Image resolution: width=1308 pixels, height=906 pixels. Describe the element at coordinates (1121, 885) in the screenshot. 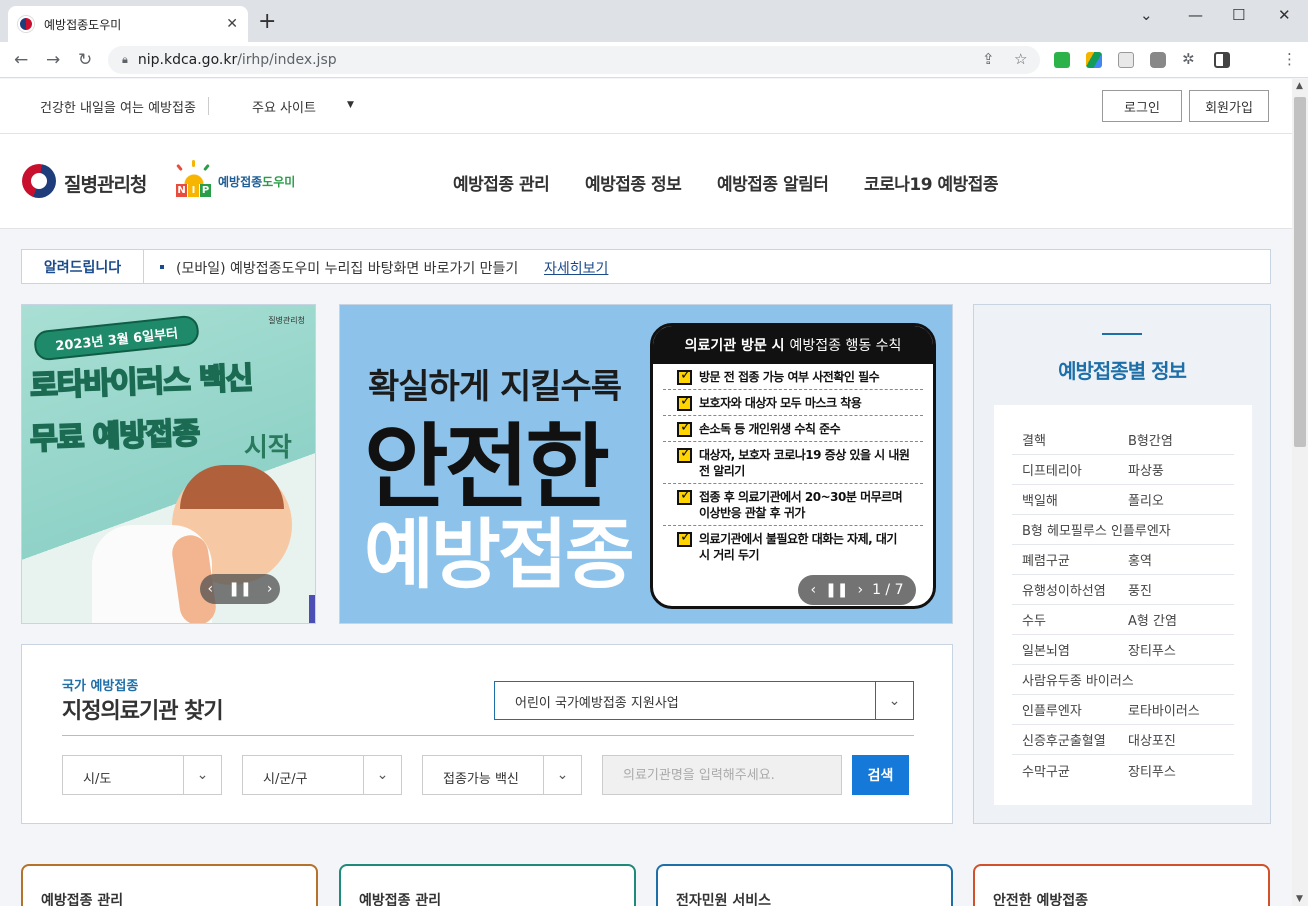

I see `quick-card-safe-vaccination: 안전한 예방접종` at that location.